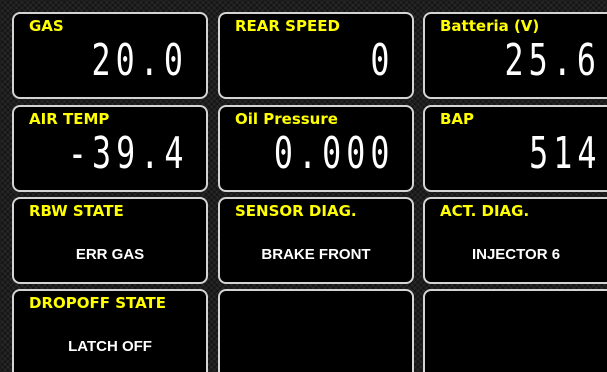 The width and height of the screenshot is (607, 372). What do you see at coordinates (515, 148) in the screenshot?
I see `tile-bap: BAP 514` at bounding box center [515, 148].